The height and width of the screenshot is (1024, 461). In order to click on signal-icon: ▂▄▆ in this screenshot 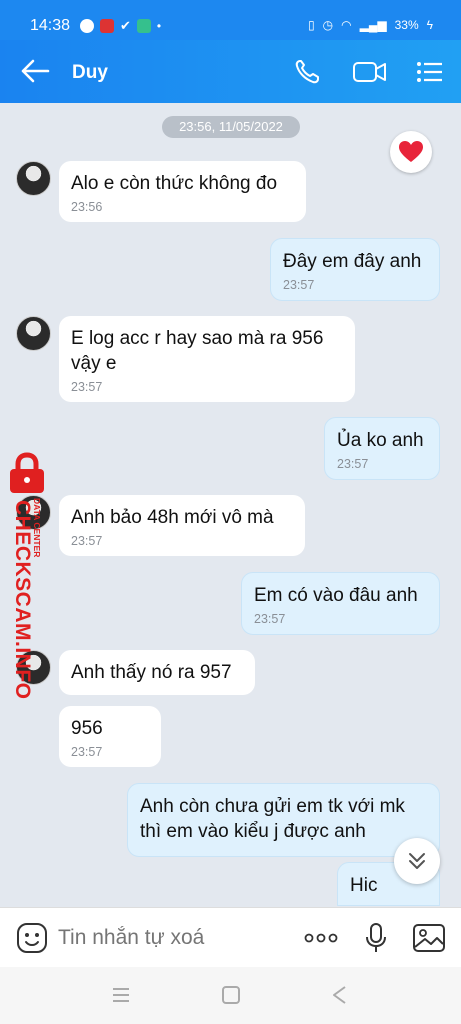, I will do `click(373, 25)`.